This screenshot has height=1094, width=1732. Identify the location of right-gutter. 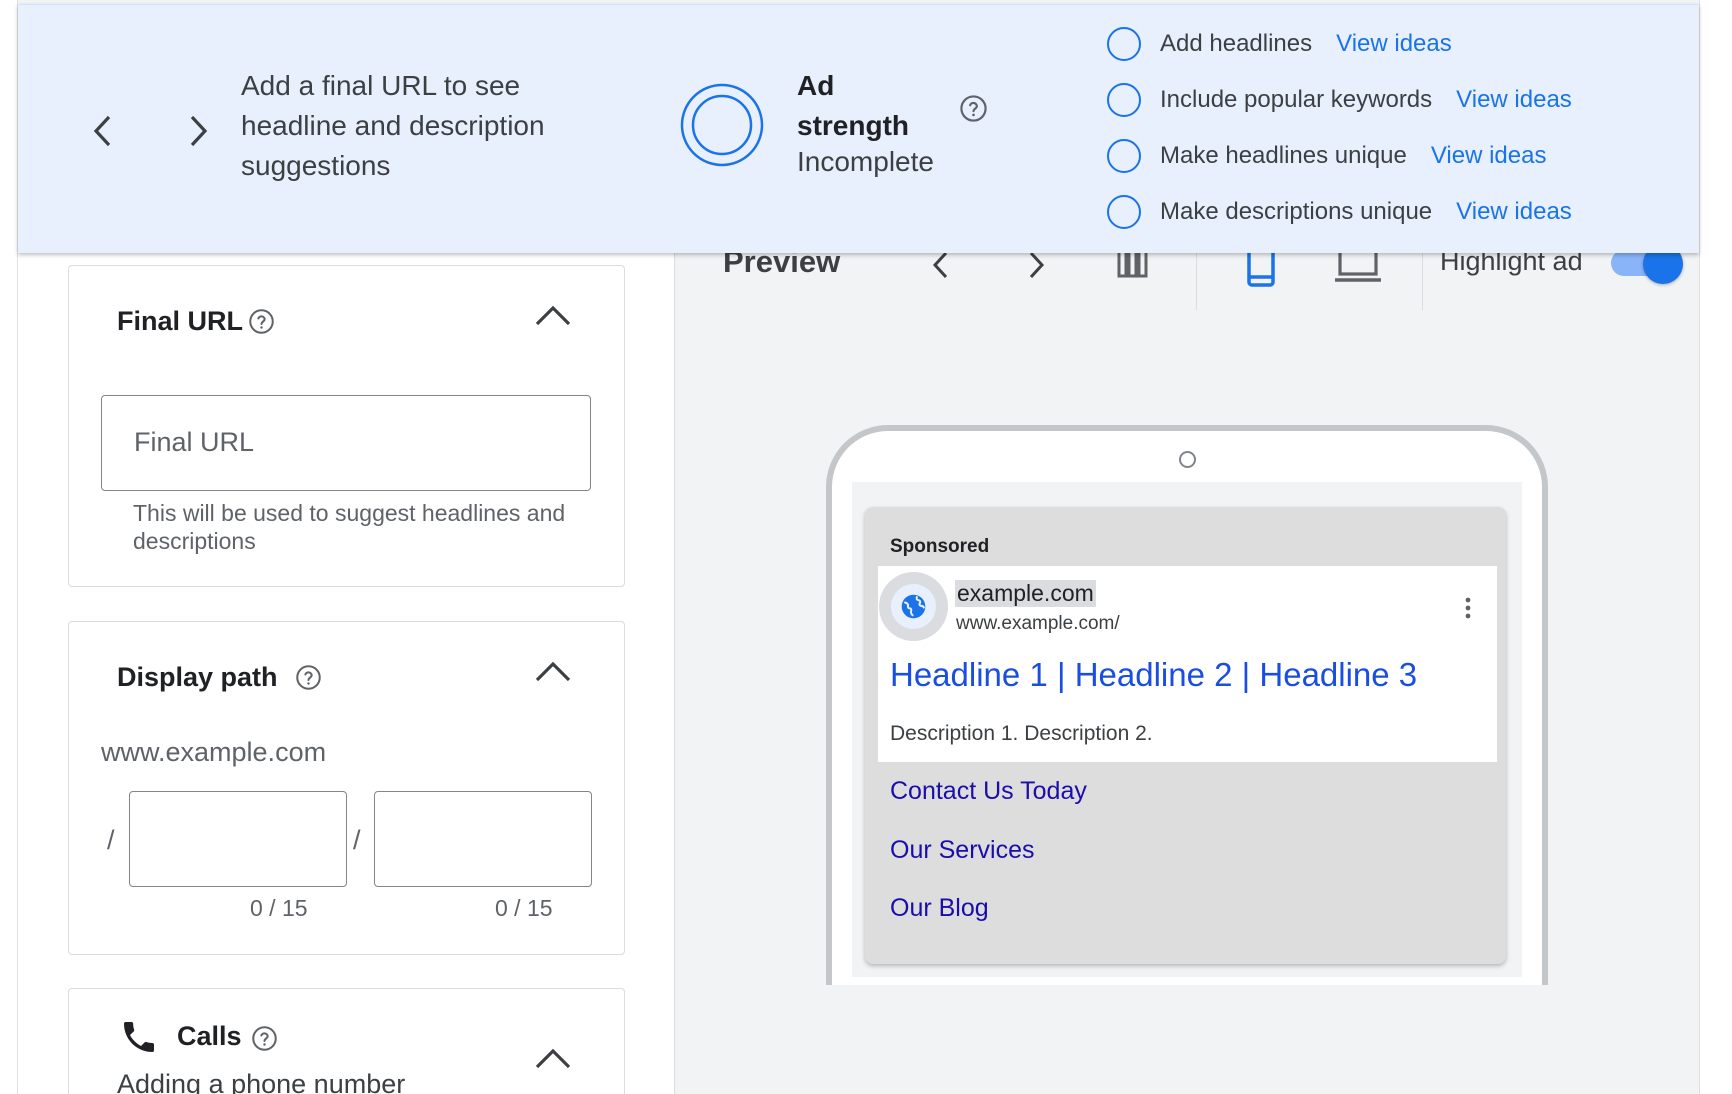
(1715, 547).